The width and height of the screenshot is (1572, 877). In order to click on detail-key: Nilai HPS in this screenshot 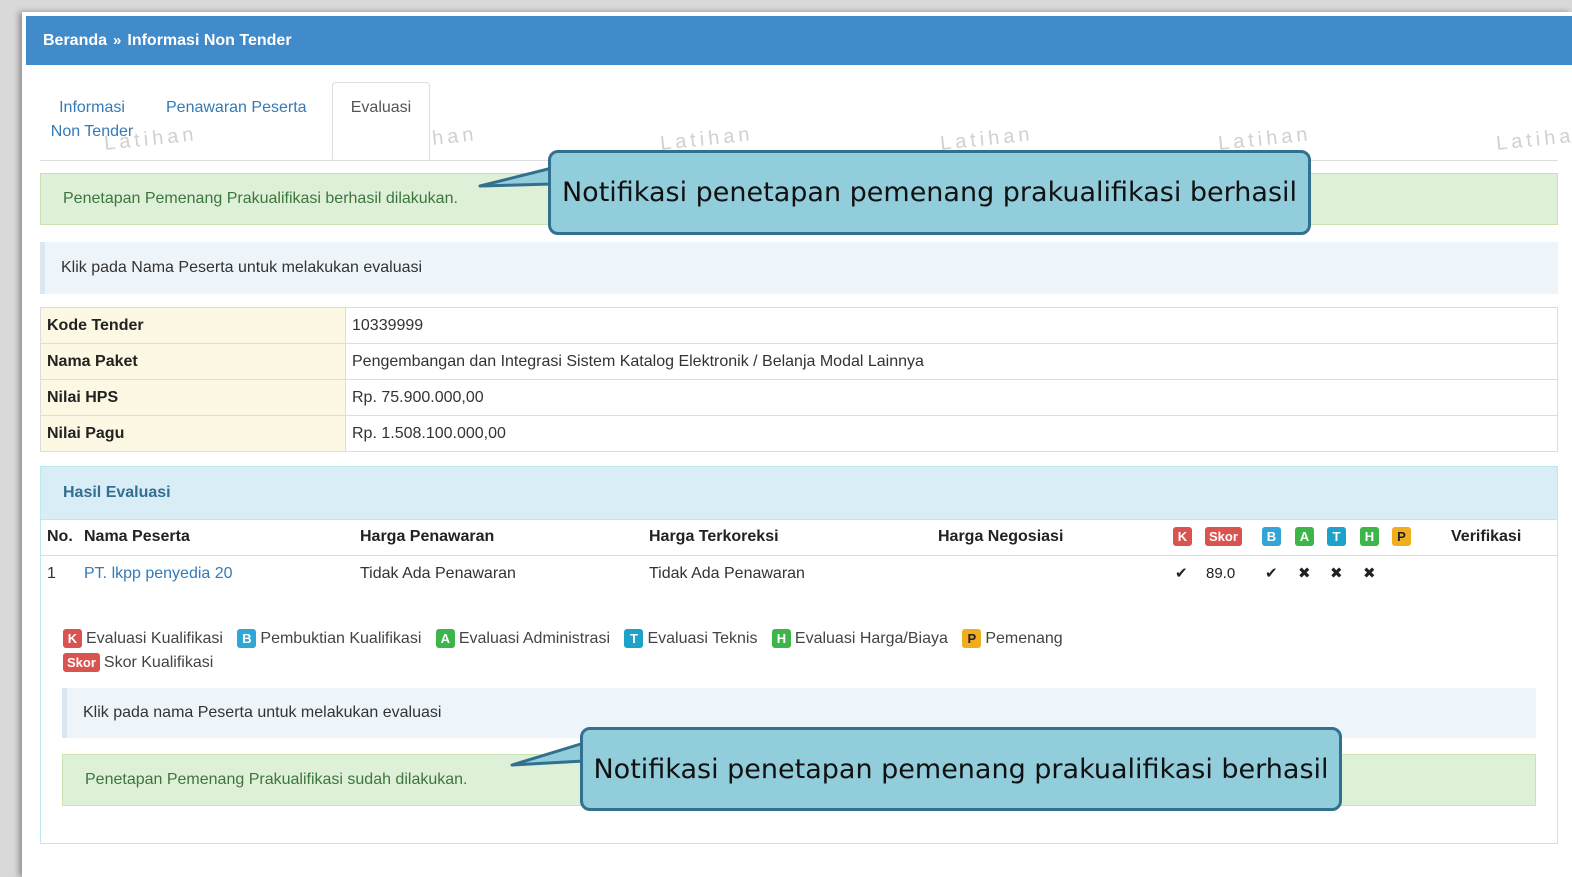, I will do `click(193, 397)`.